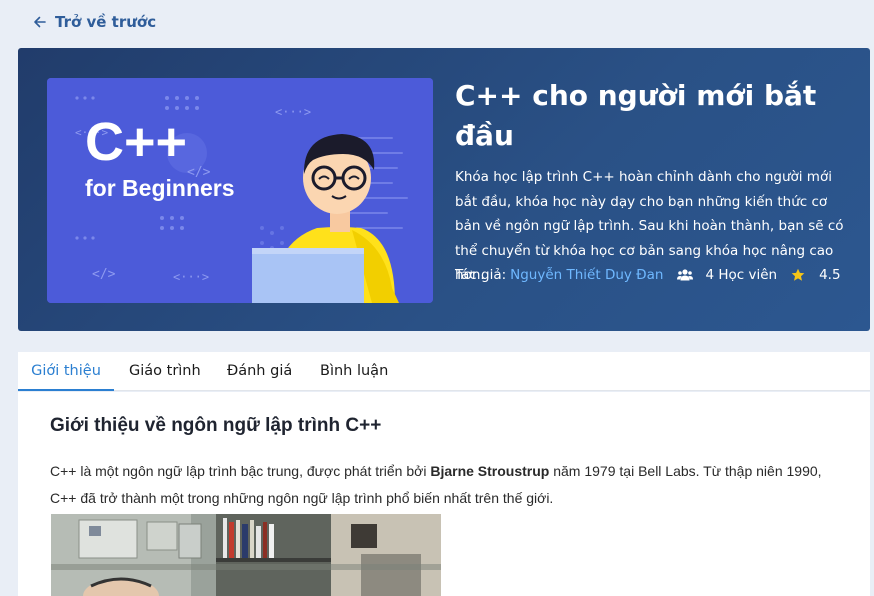  Describe the element at coordinates (490, 471) in the screenshot. I see `intro-text-bold: Bjarne Stroustrup` at that location.